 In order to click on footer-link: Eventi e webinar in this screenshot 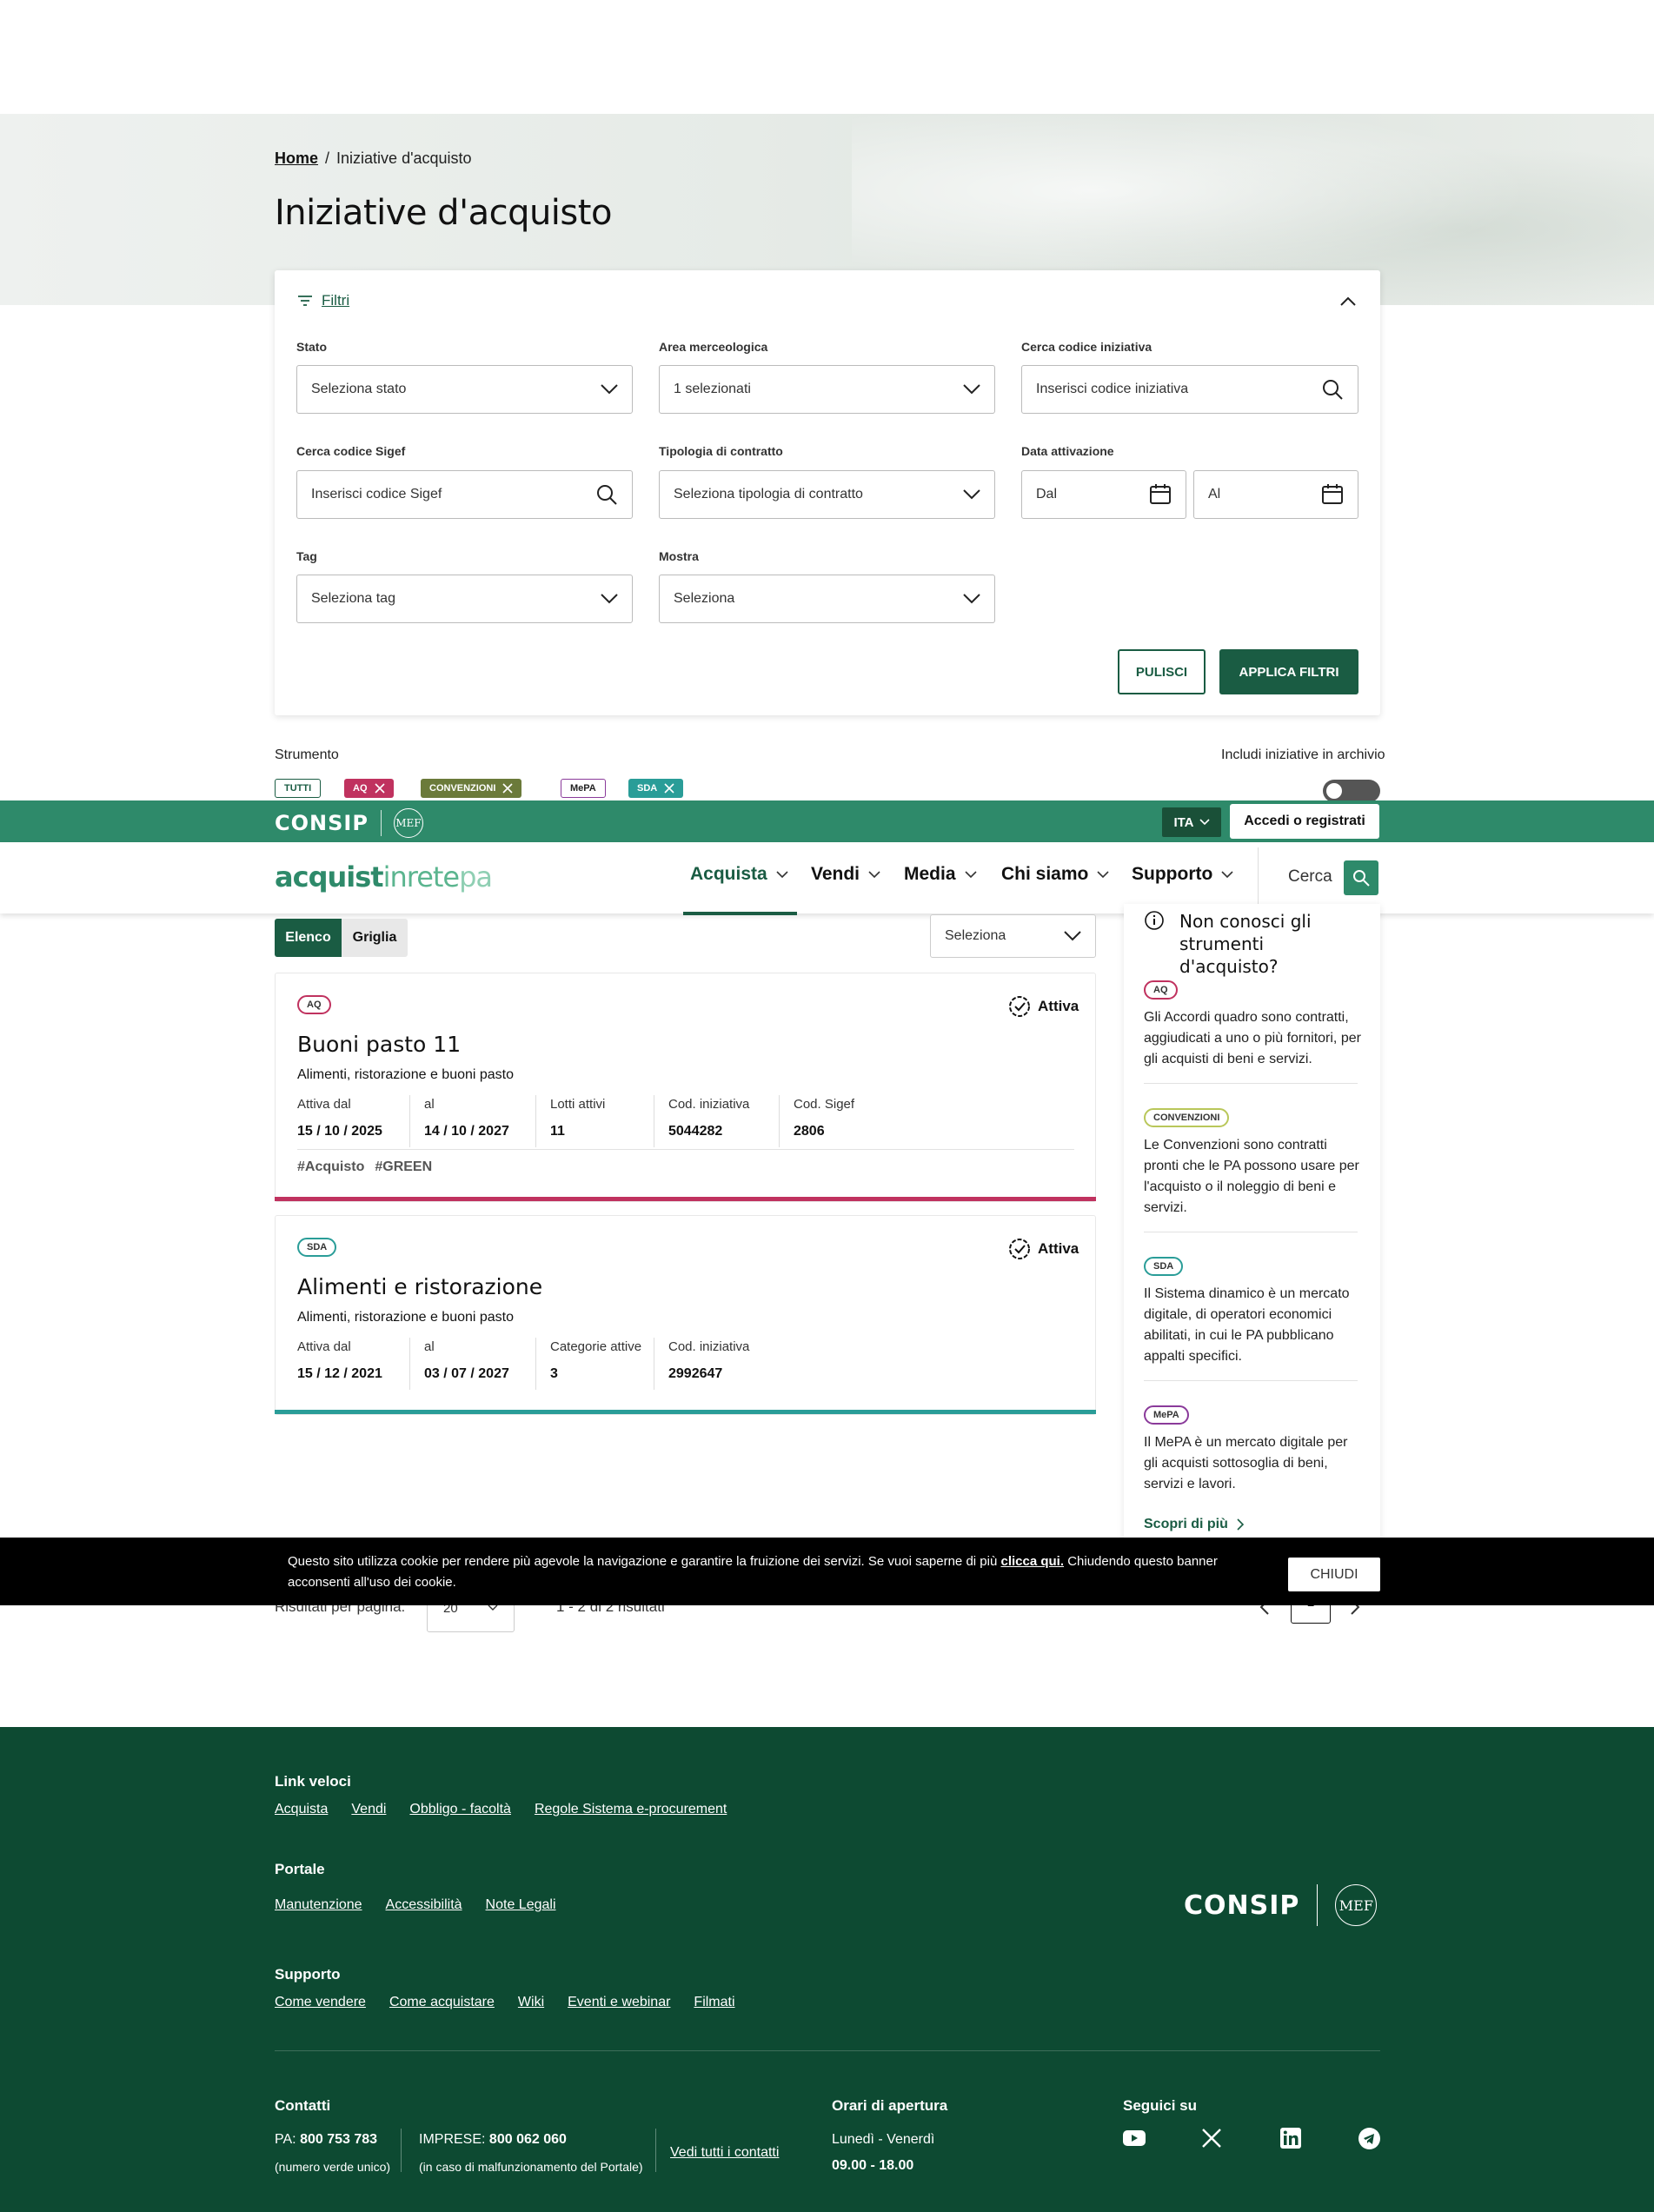, I will do `click(619, 2002)`.